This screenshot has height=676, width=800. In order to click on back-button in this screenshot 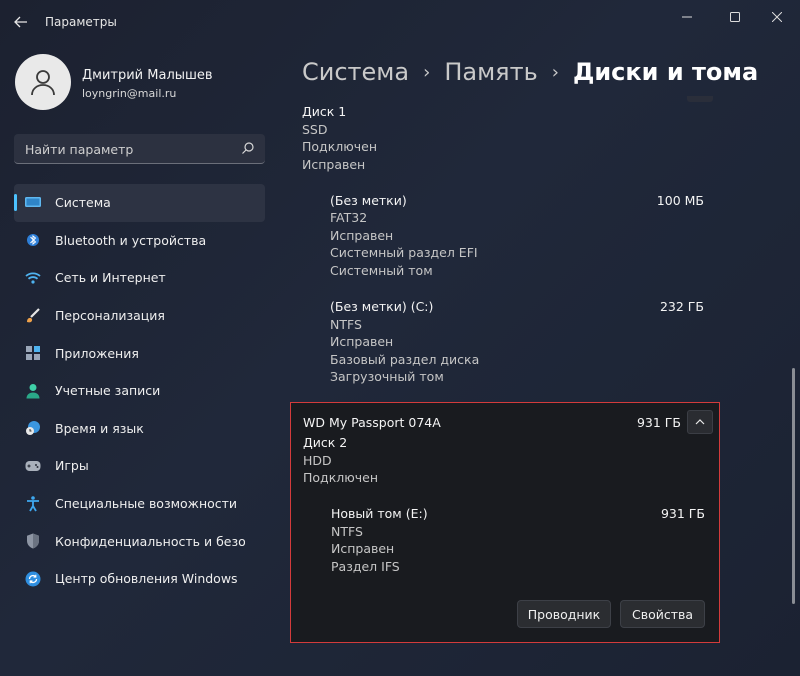, I will do `click(21, 22)`.